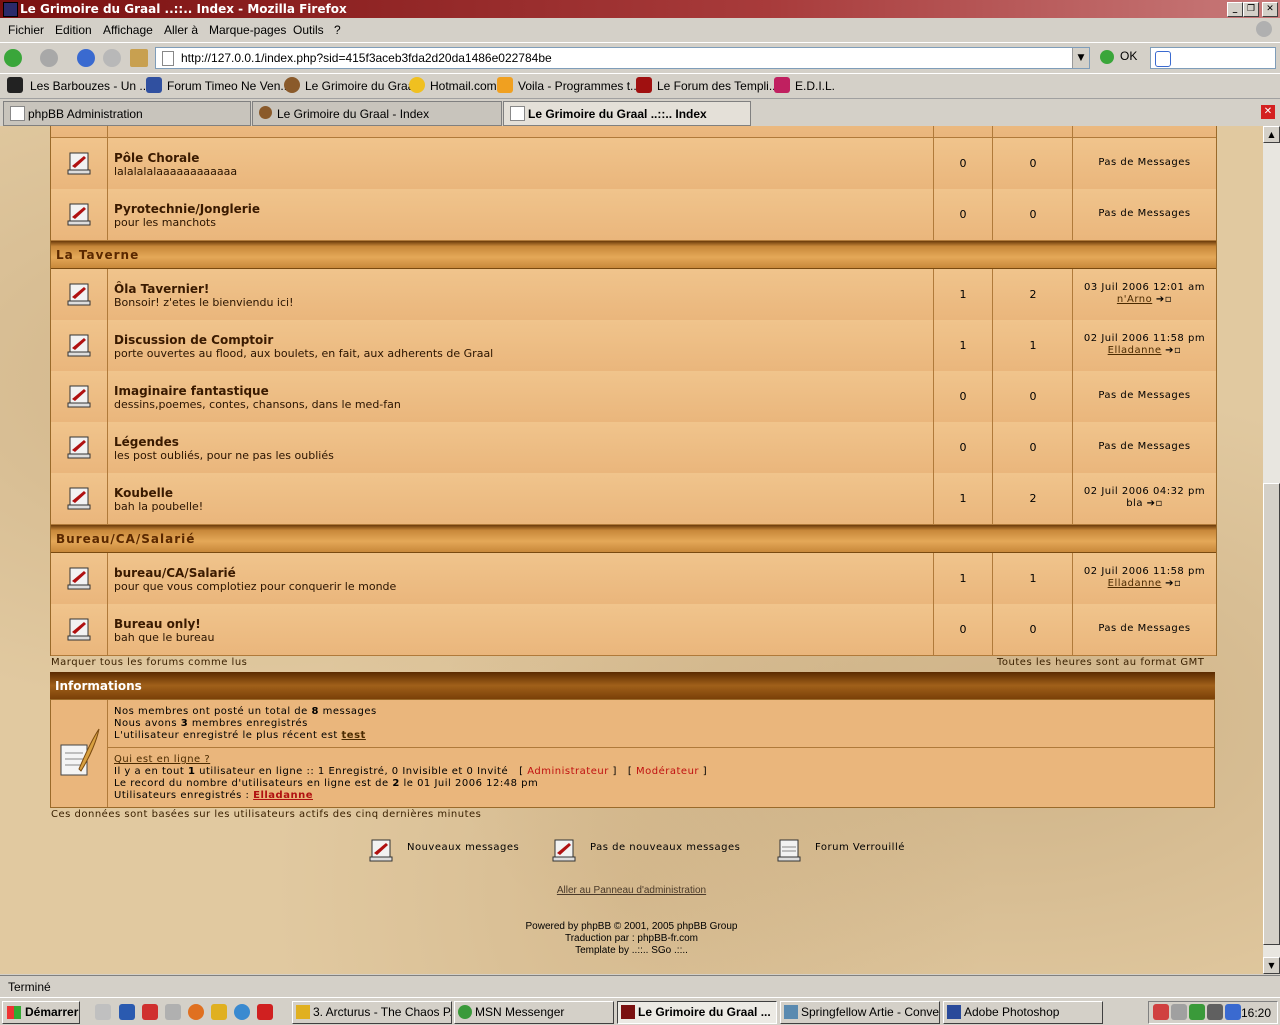  I want to click on close-tab-icon: ✕, so click(1268, 112).